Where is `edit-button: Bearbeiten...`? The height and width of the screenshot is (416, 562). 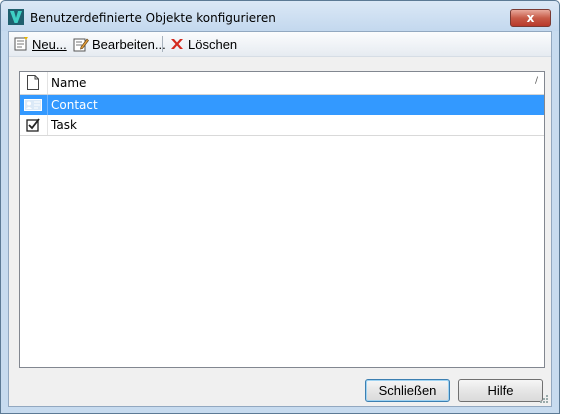 edit-button: Bearbeiten... is located at coordinates (119, 44).